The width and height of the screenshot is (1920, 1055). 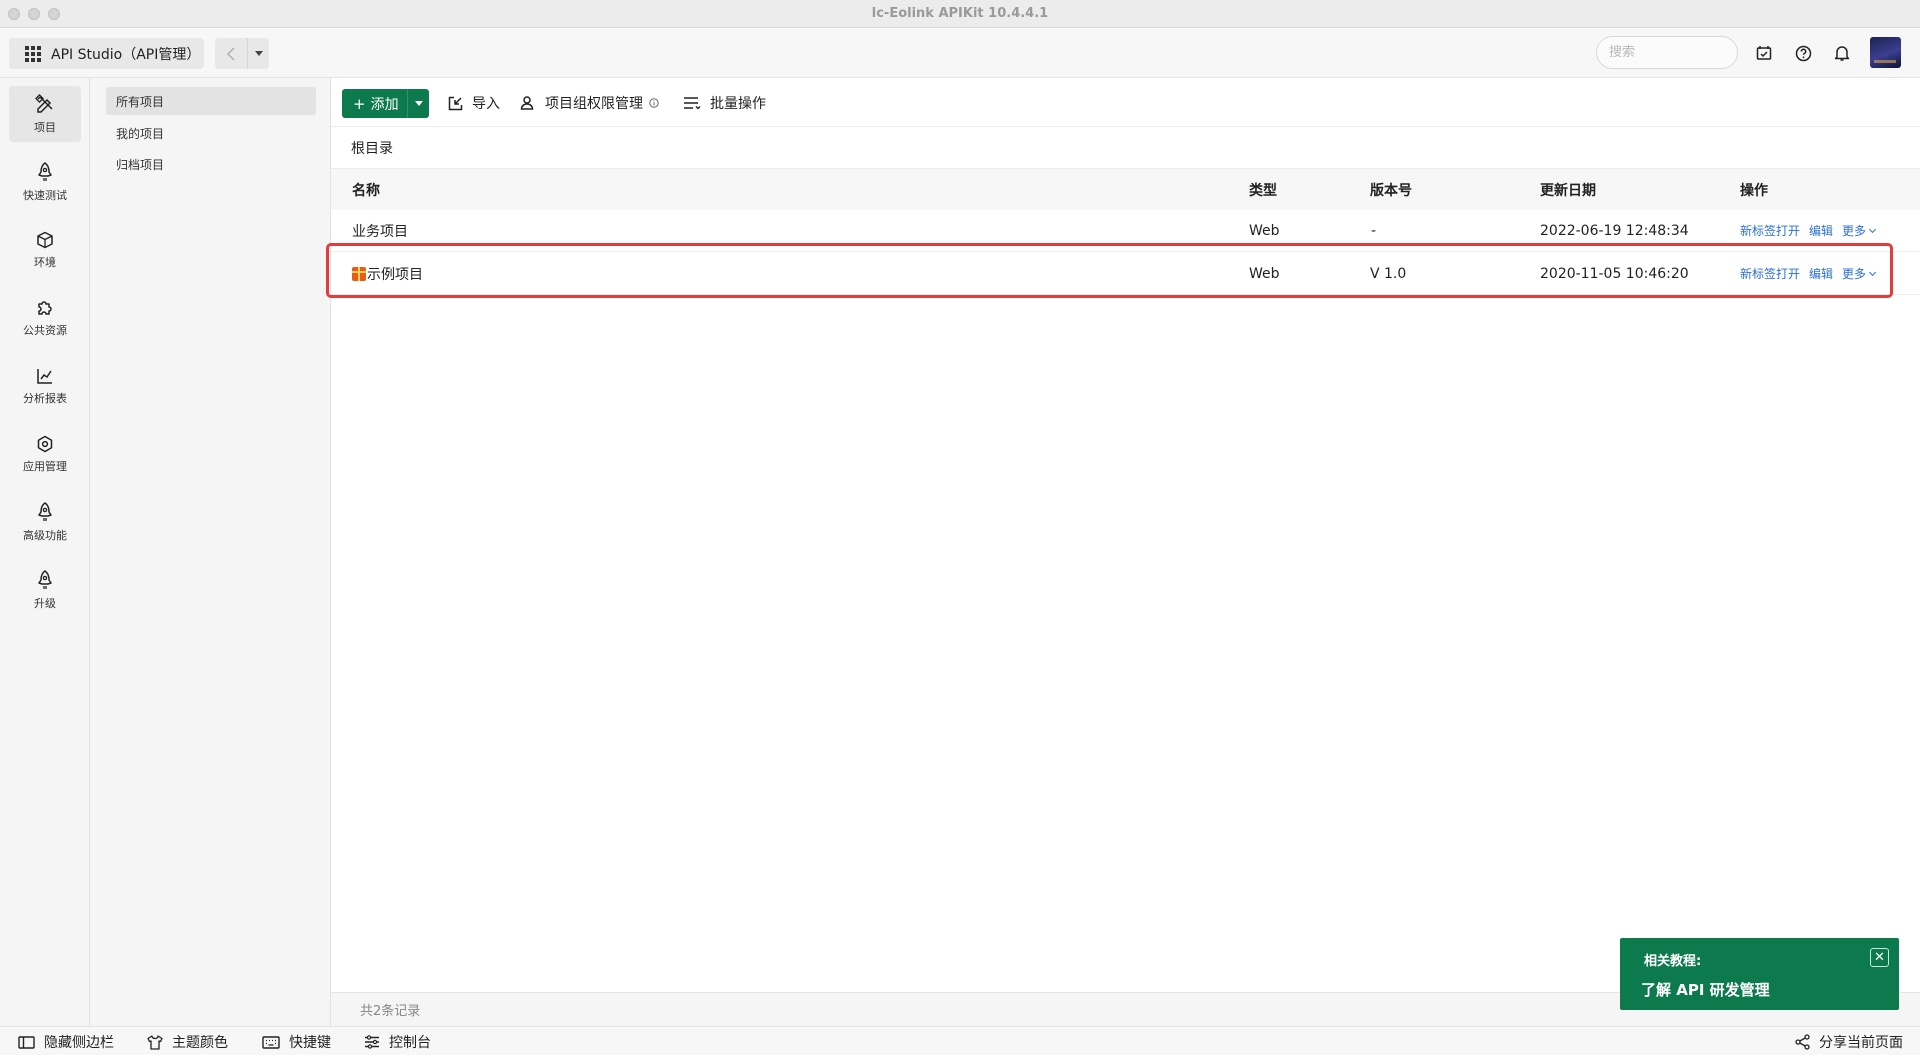 What do you see at coordinates (45, 603) in the screenshot?
I see `rail-item-label: 升级` at bounding box center [45, 603].